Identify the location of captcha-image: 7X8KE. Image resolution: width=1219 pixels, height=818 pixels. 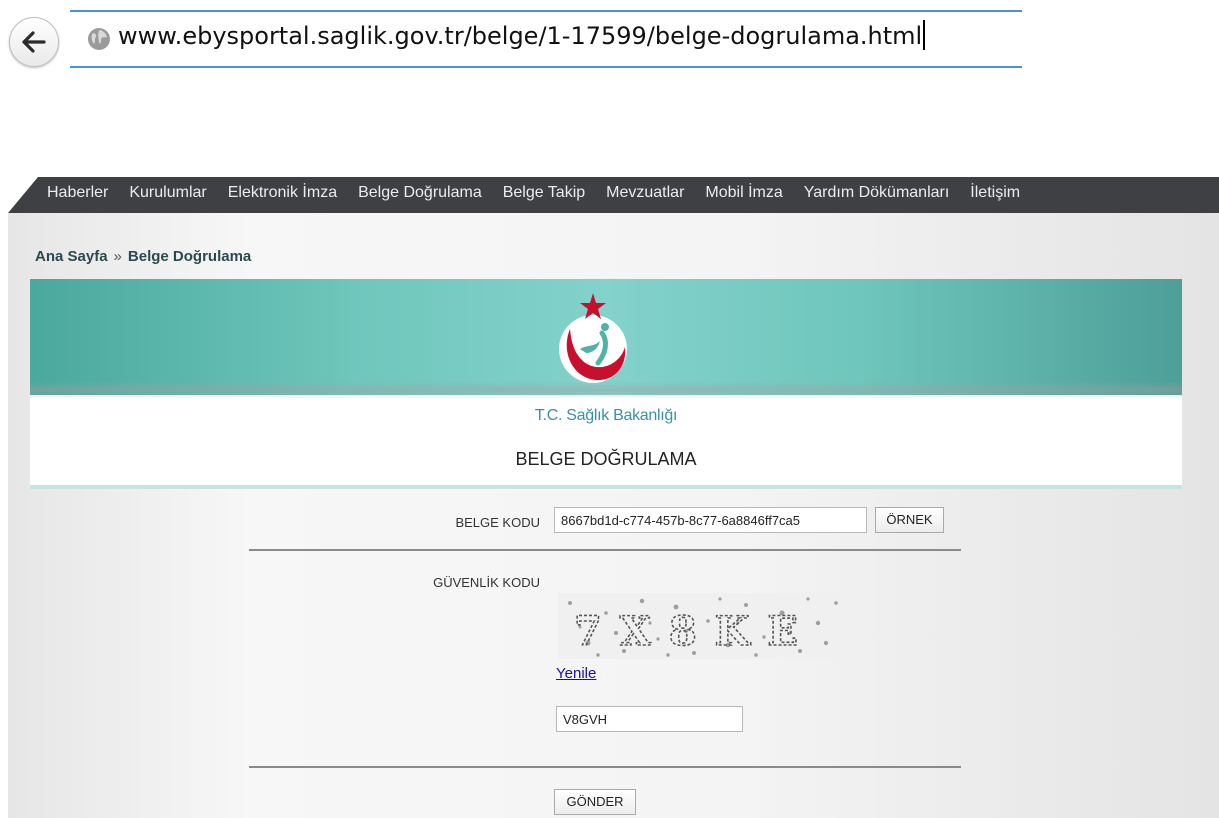
(702, 626).